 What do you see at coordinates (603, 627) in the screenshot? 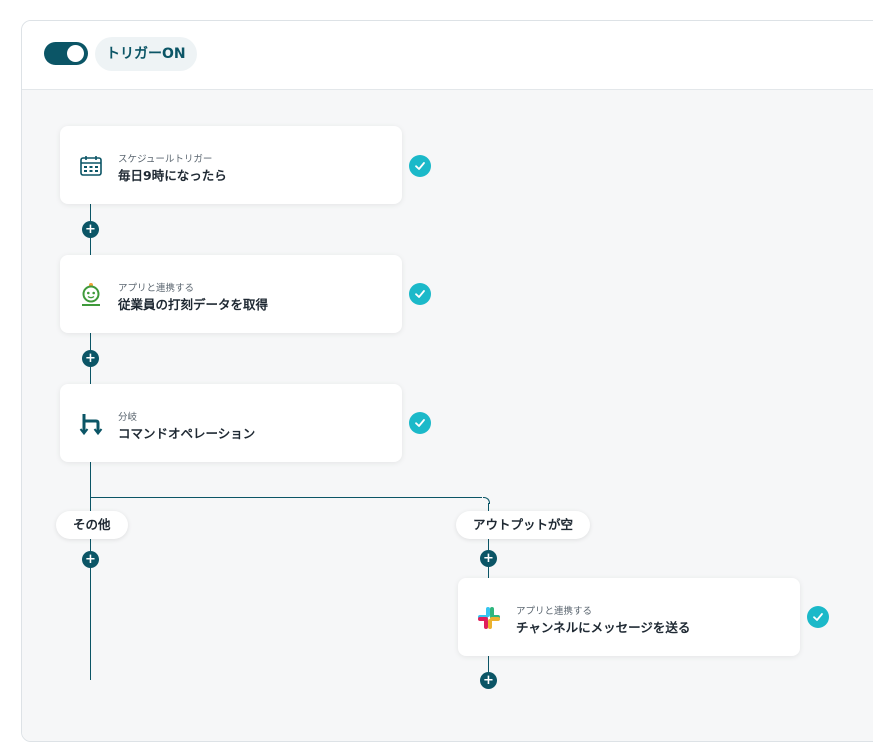
I see `step-title: チャンネルにメッセージを送る` at bounding box center [603, 627].